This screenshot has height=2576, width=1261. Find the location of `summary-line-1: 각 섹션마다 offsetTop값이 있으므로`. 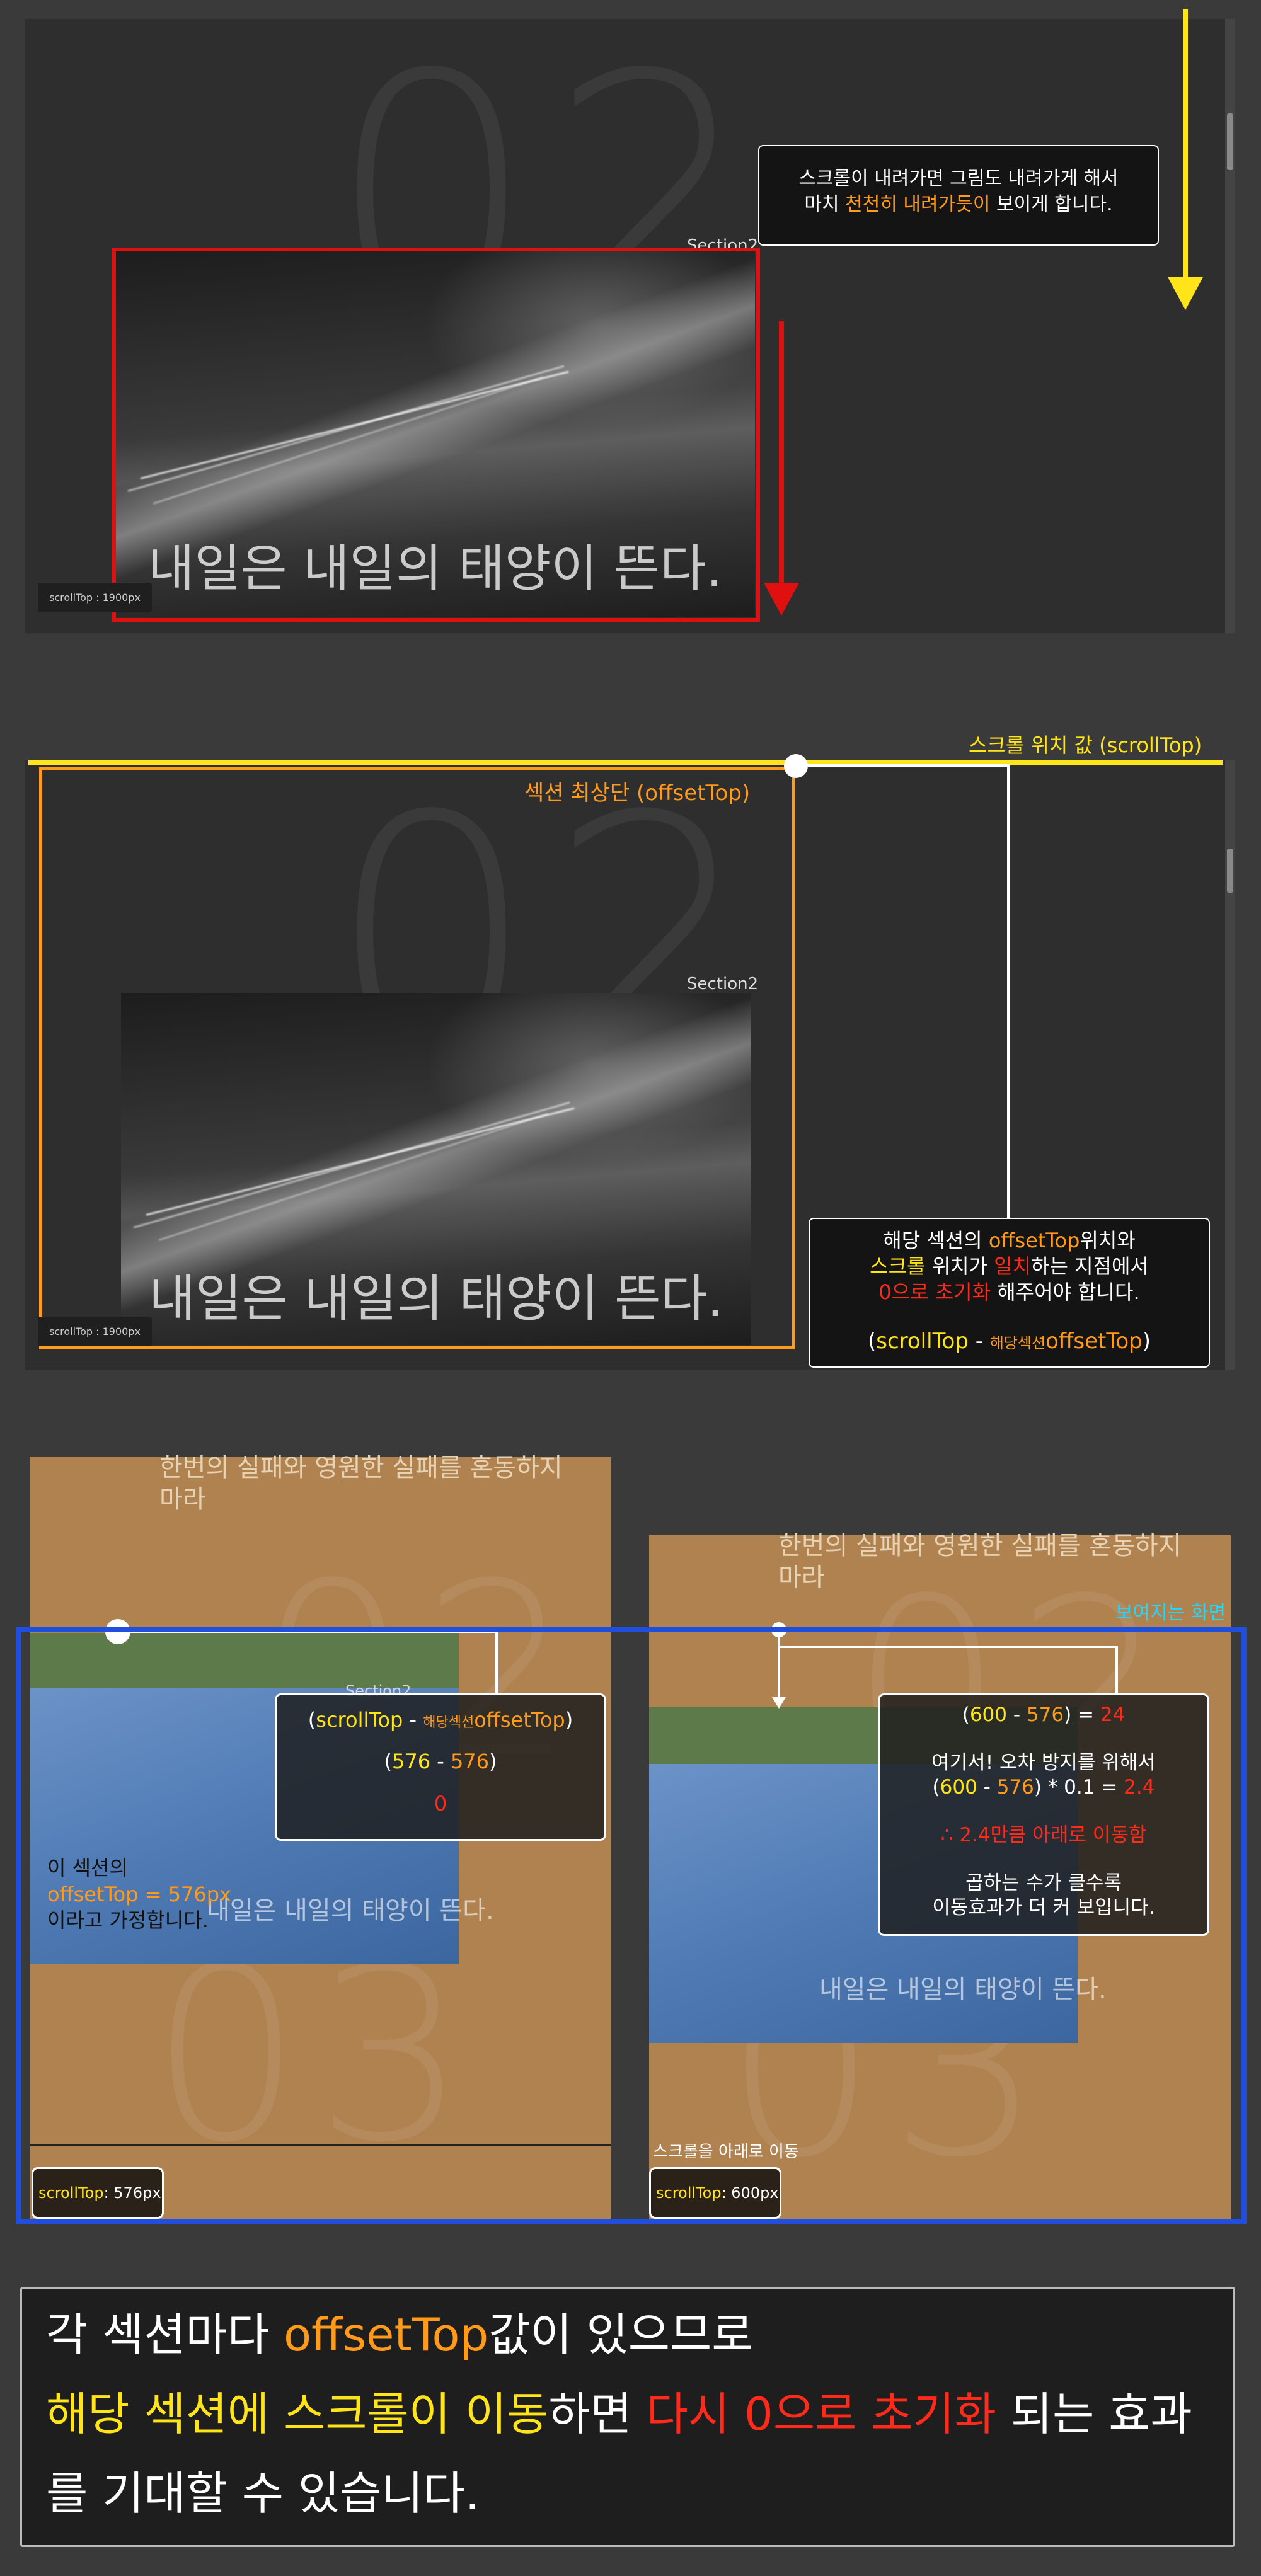

summary-line-1: 각 섹션마다 offsetTop값이 있으므로 is located at coordinates (400, 2334).